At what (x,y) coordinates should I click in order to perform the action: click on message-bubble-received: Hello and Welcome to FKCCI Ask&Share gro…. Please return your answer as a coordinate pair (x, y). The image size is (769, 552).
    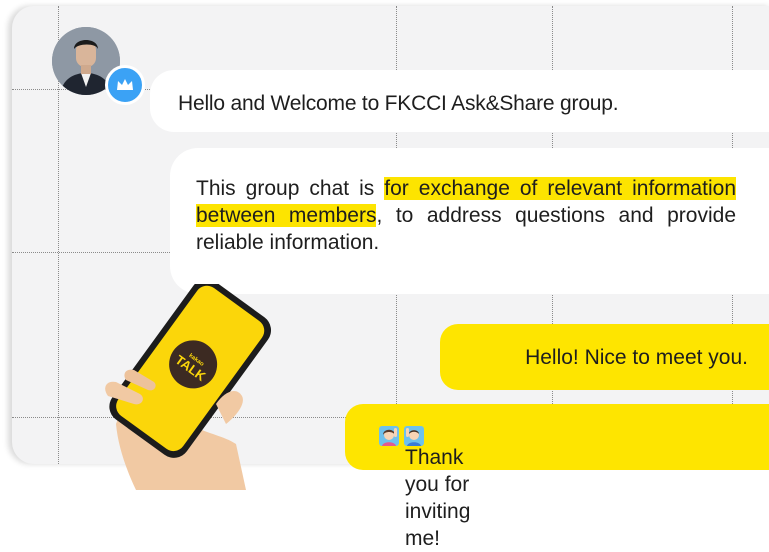
    Looking at the image, I should click on (459, 101).